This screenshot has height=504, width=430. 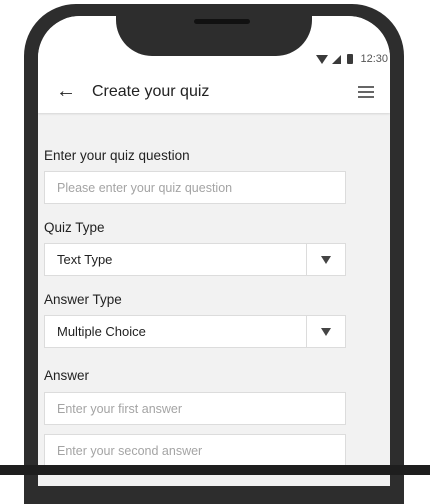 I want to click on answer-type-label: Answer Type, so click(x=83, y=299).